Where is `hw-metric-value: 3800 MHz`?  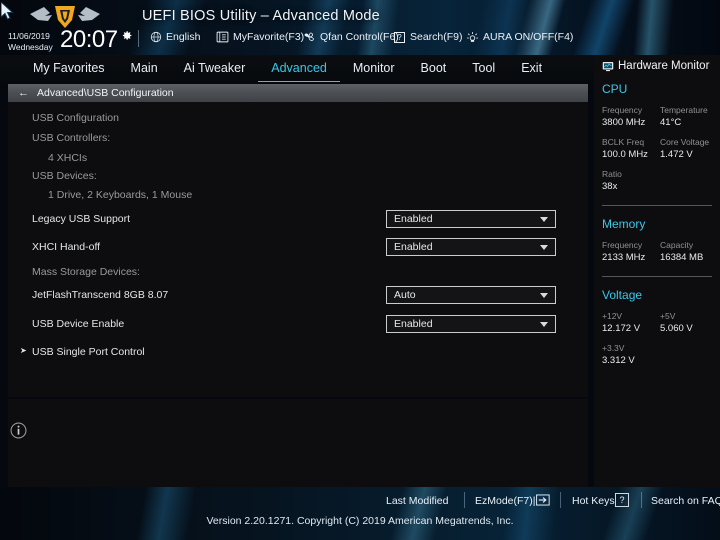 hw-metric-value: 3800 MHz is located at coordinates (624, 122).